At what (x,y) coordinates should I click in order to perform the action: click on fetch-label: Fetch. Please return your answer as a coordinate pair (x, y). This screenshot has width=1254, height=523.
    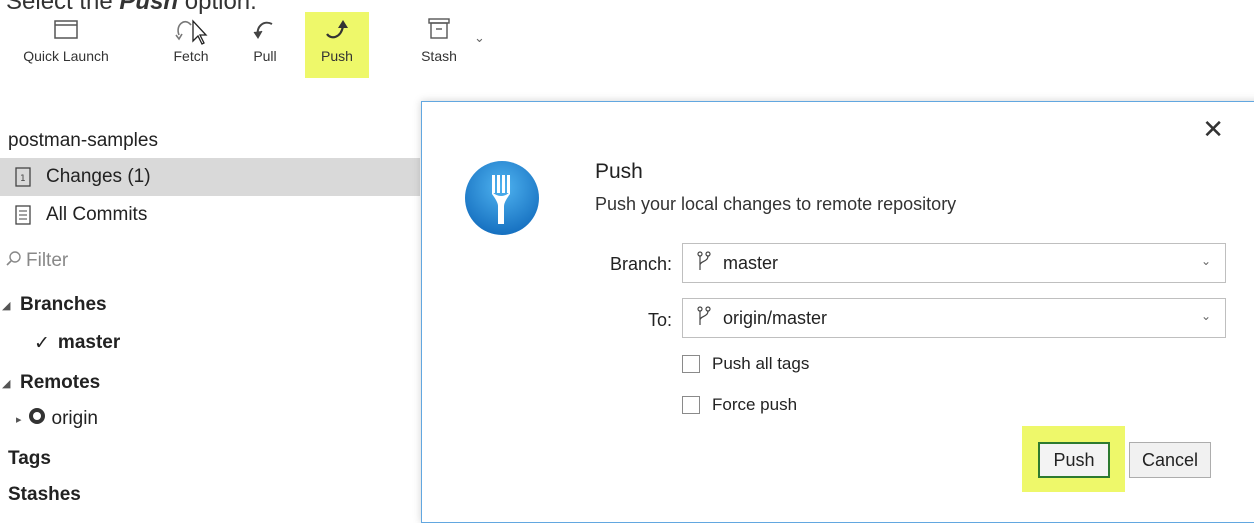
    Looking at the image, I should click on (191, 56).